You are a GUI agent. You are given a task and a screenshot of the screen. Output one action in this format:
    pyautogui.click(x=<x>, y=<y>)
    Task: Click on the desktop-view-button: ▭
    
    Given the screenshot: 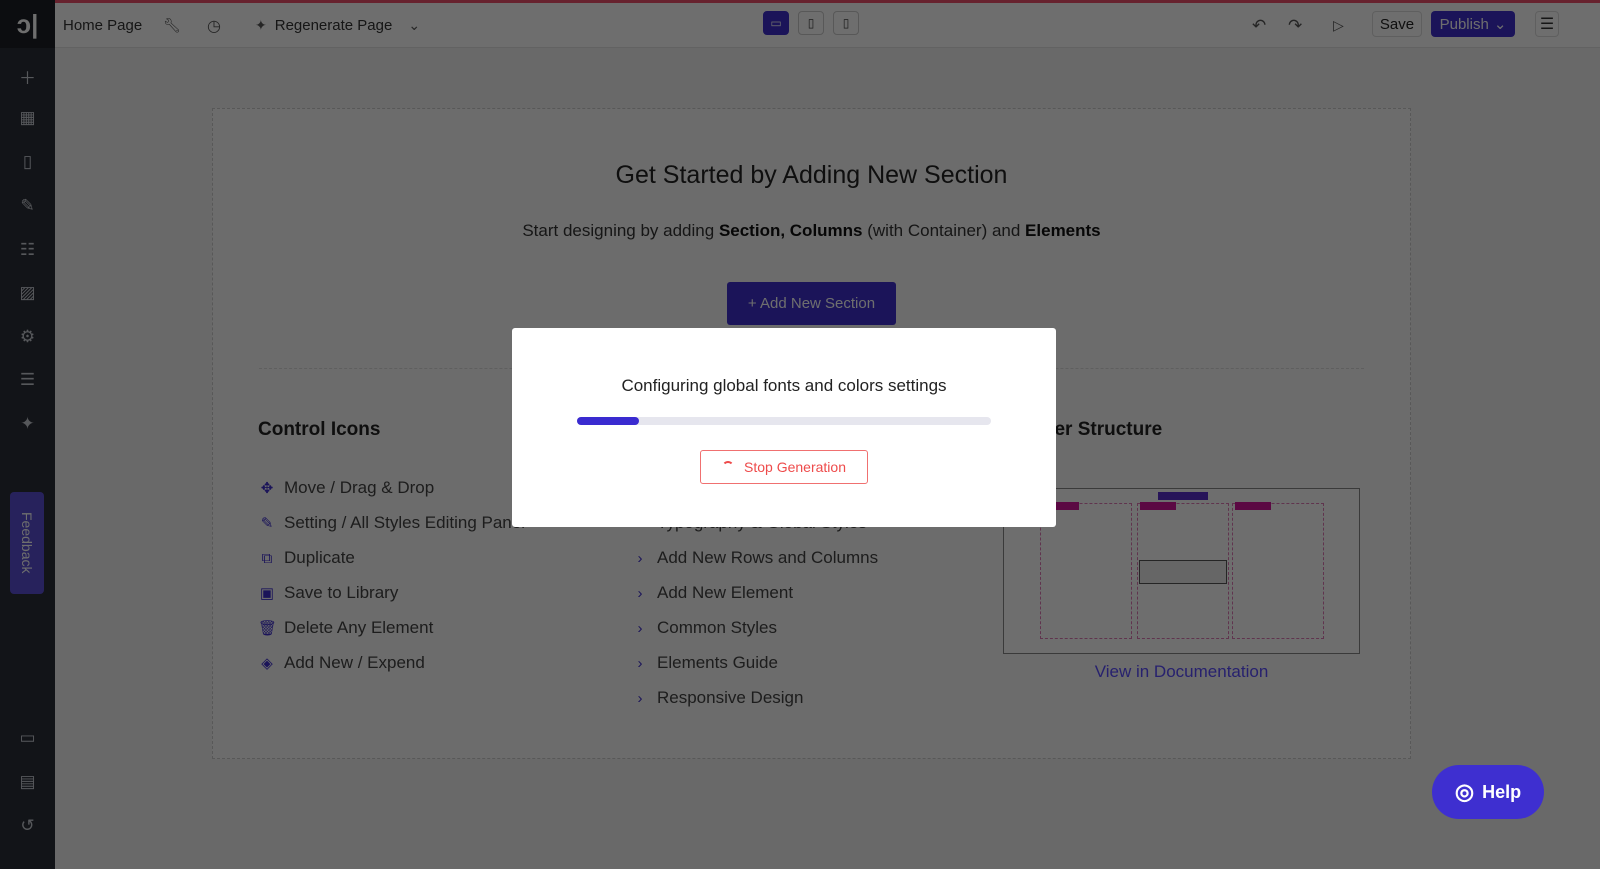 What is the action you would take?
    pyautogui.click(x=776, y=23)
    